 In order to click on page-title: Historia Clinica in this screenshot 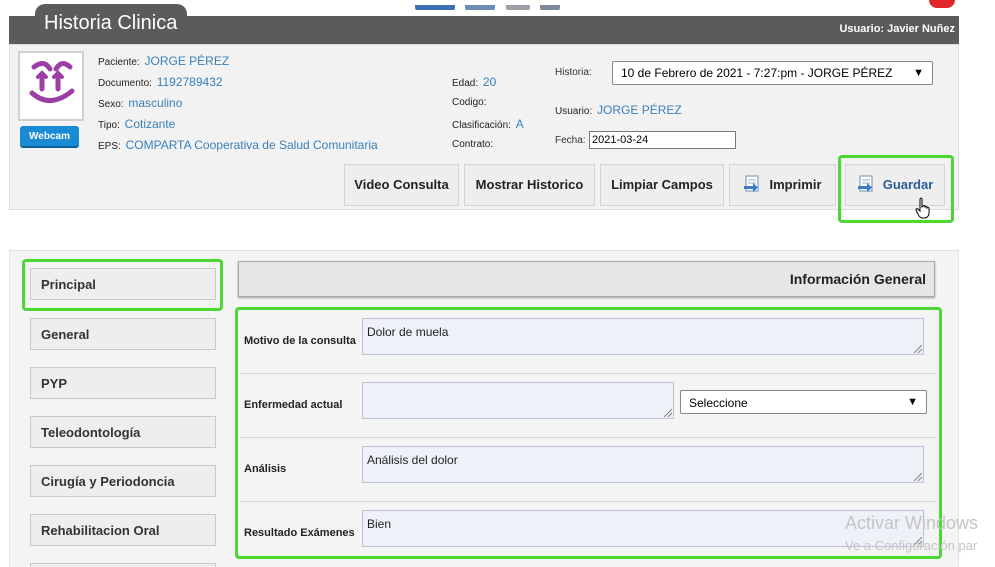, I will do `click(111, 24)`.